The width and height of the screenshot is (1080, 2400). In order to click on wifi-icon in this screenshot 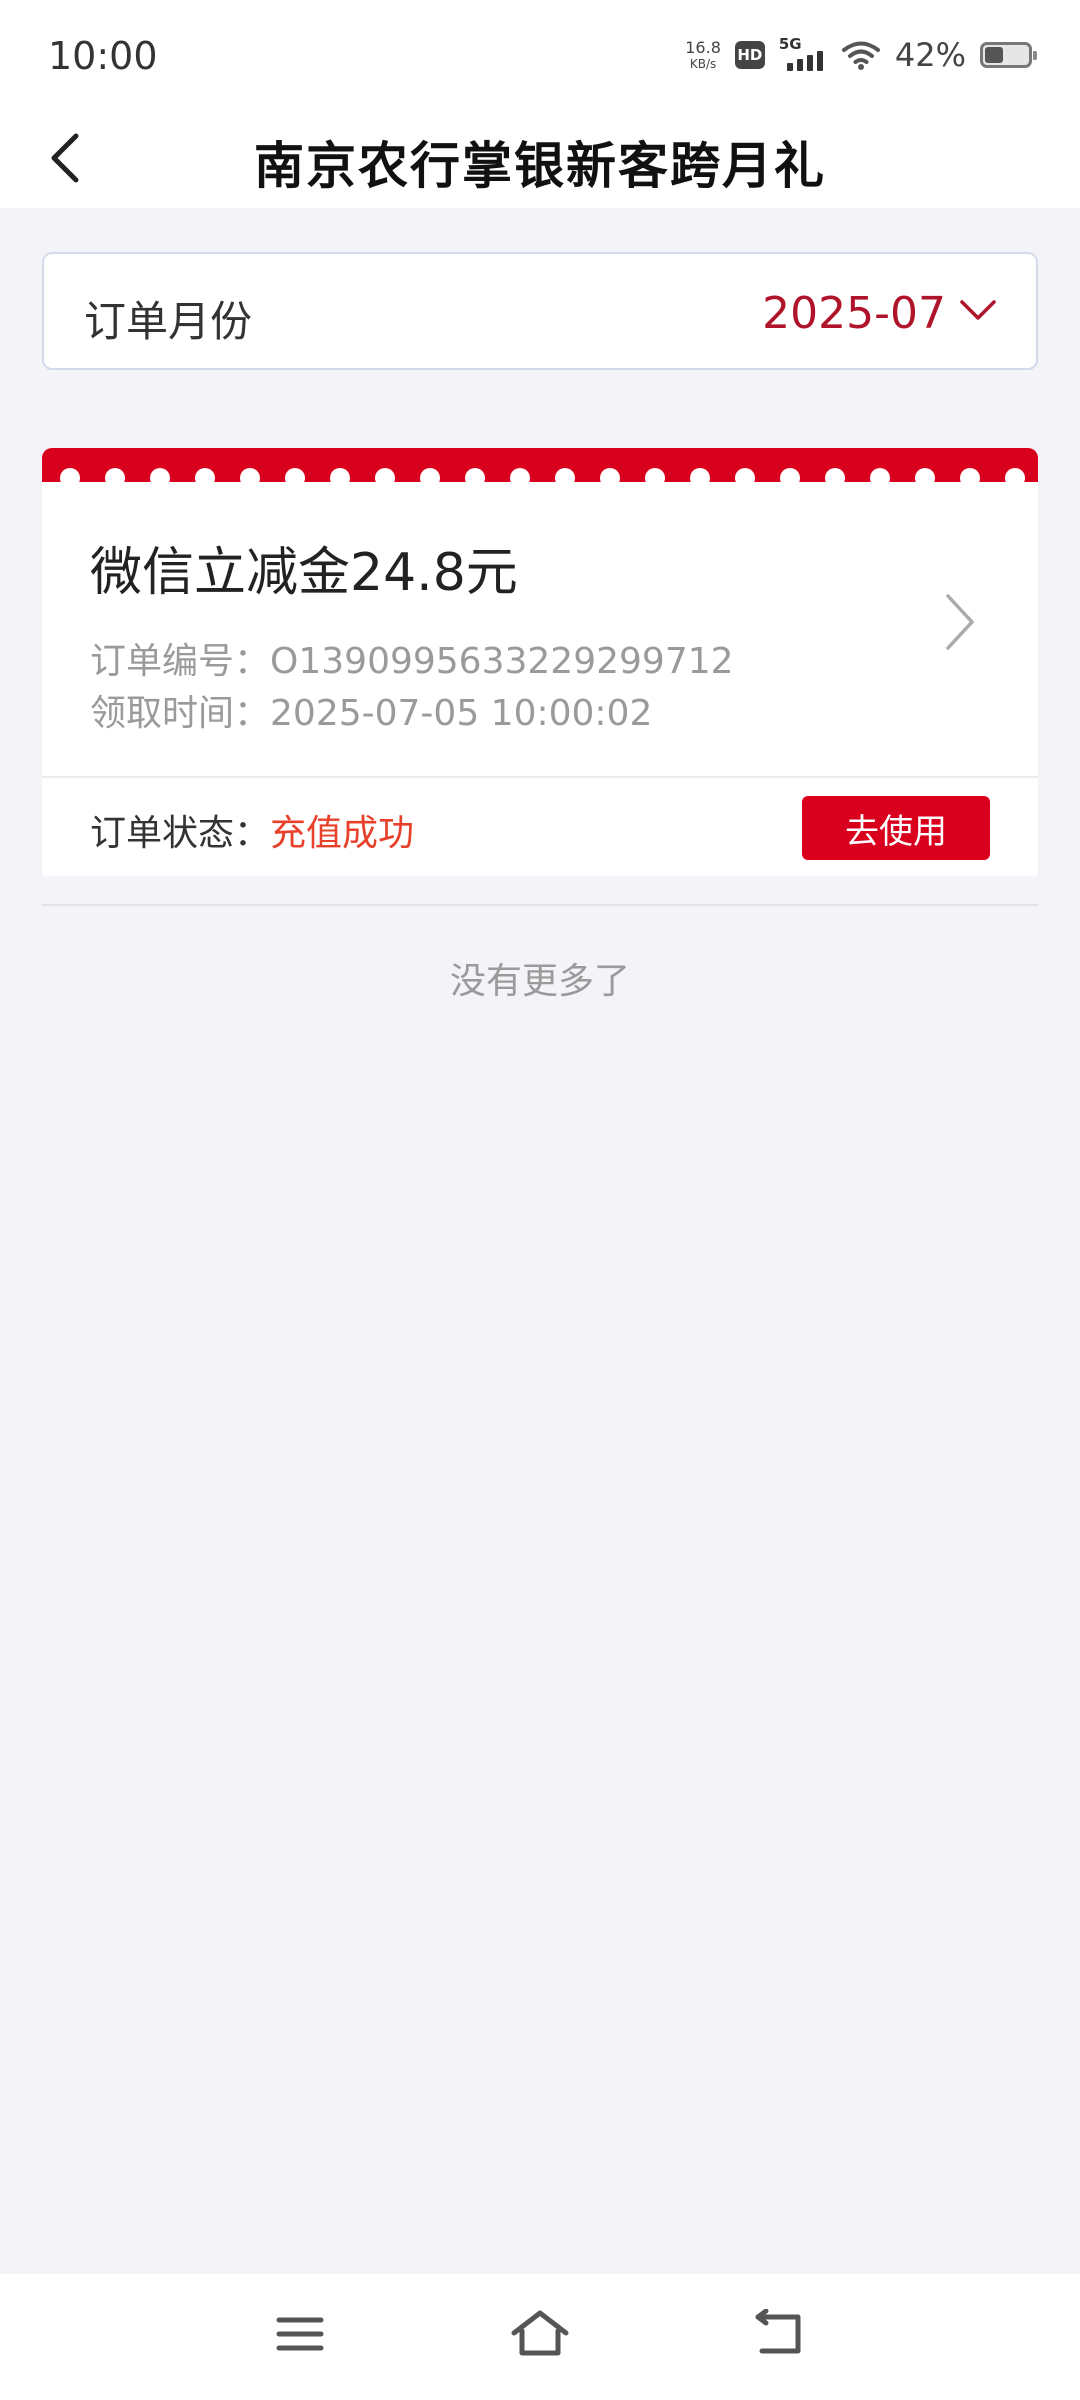, I will do `click(860, 55)`.